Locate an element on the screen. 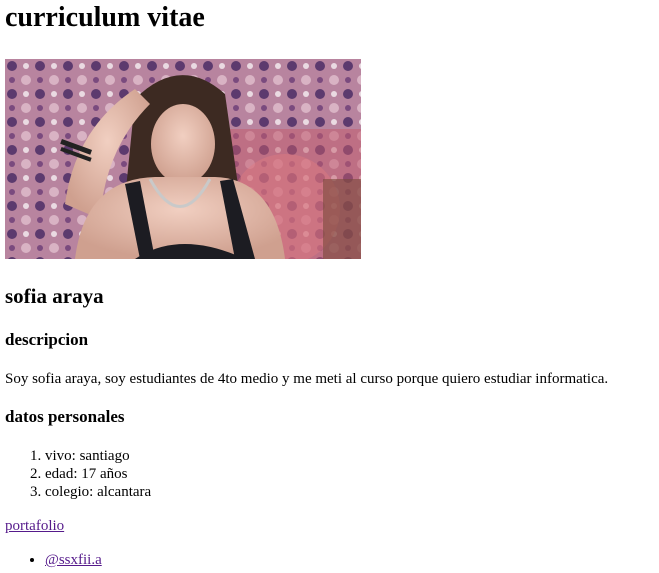 The image size is (659, 573). list-item: @ssxfii.a is located at coordinates (73, 560).